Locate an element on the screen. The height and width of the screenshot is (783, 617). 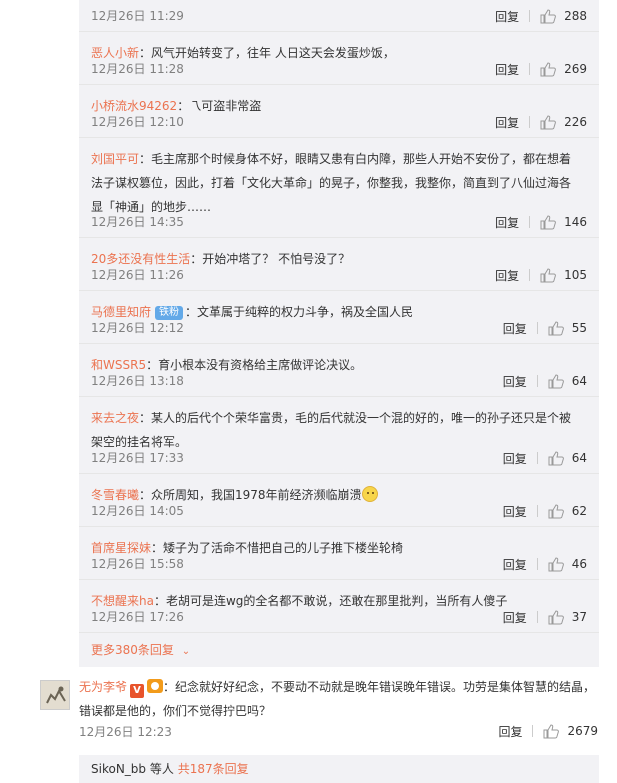
reply-username: 恶人小新 is located at coordinates (115, 53).